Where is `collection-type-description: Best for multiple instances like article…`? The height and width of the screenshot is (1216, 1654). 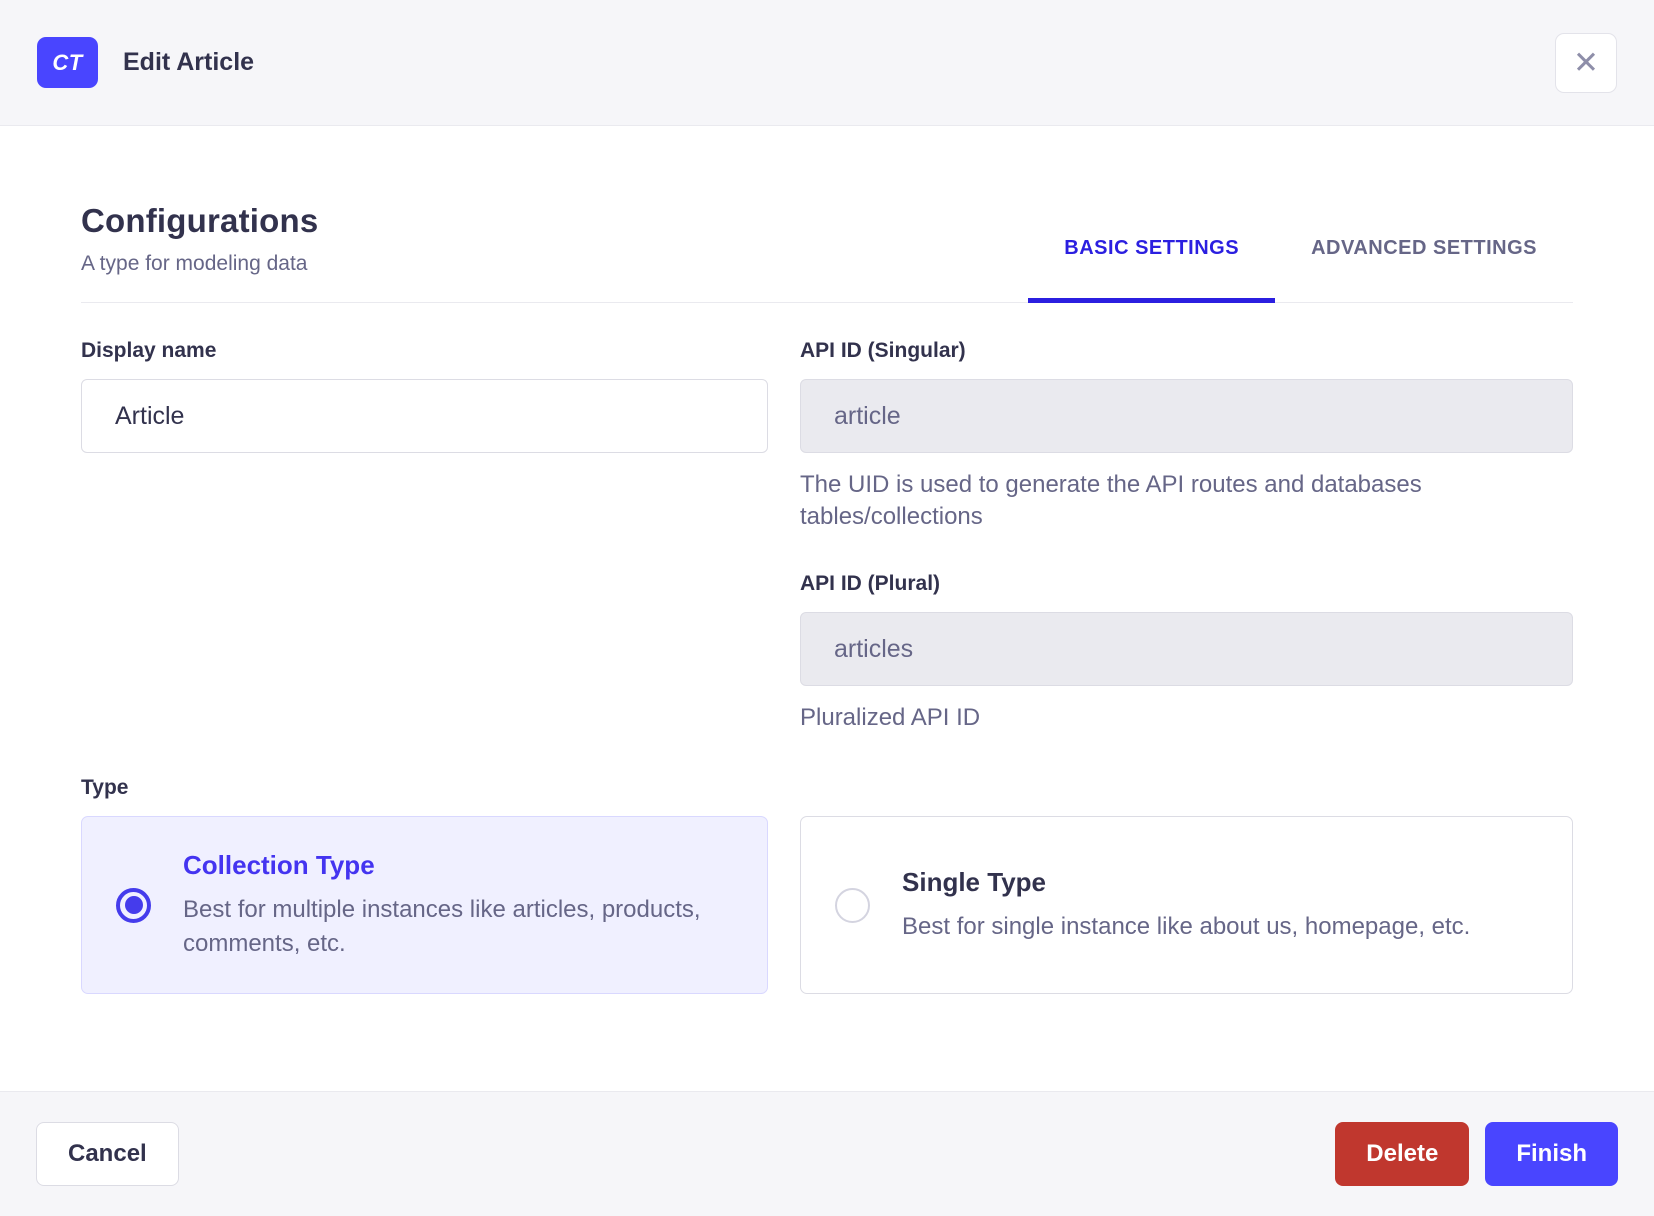 collection-type-description: Best for multiple instances like article… is located at coordinates (442, 926).